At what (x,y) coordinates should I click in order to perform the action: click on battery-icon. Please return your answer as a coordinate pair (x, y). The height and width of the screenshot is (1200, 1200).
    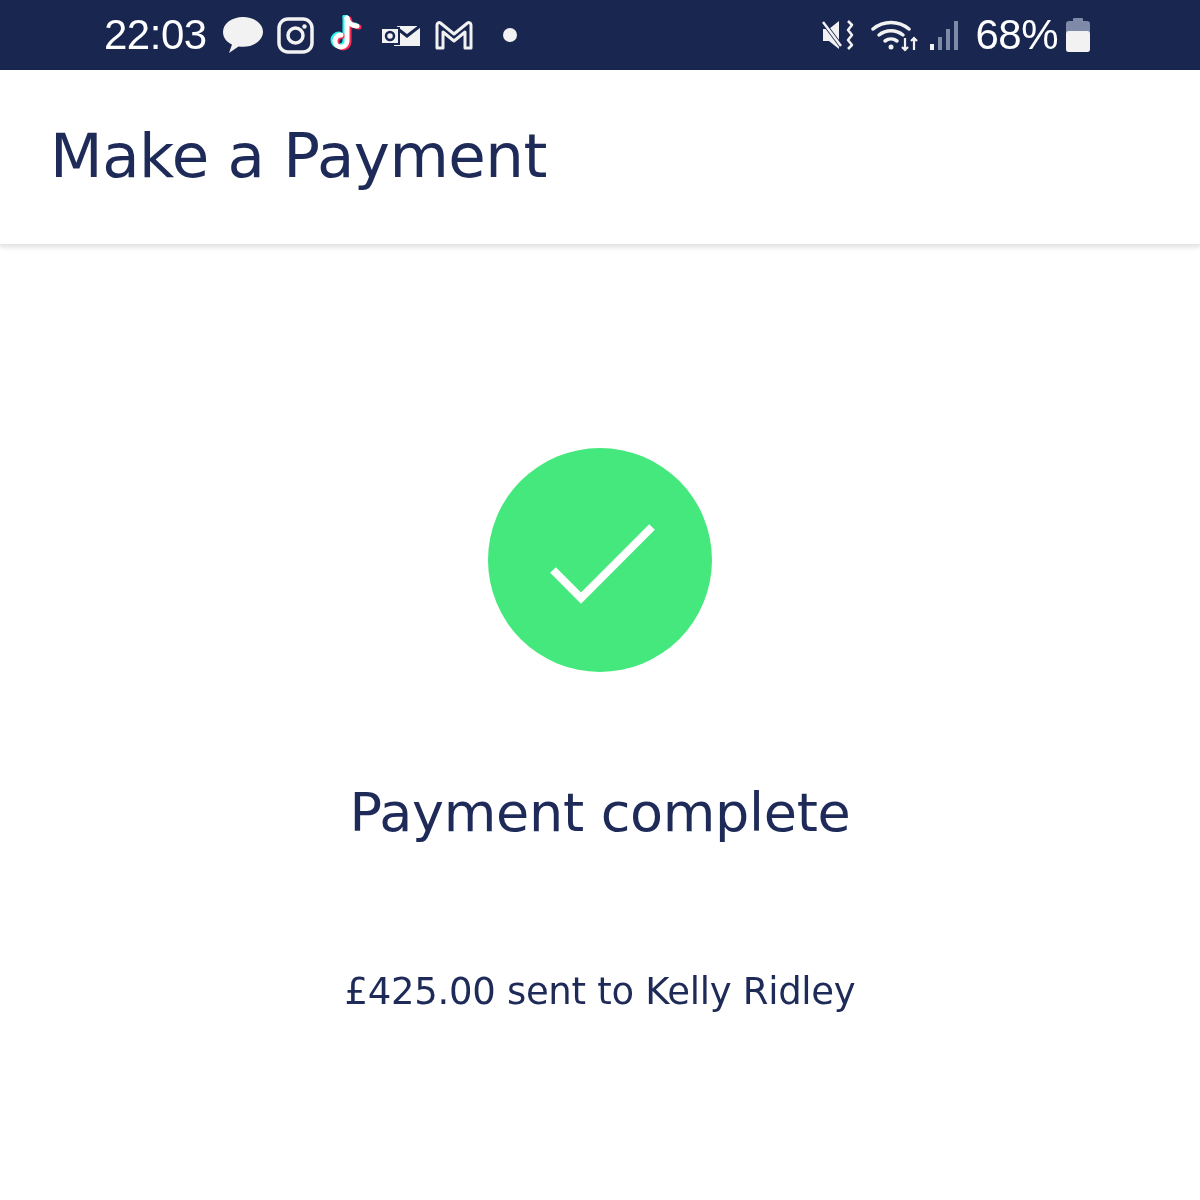
    Looking at the image, I should click on (1078, 35).